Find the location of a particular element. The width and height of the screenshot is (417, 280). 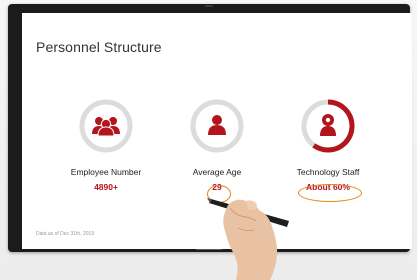

footer-note: Data as of Dec 31th, 2019 is located at coordinates (65, 234).